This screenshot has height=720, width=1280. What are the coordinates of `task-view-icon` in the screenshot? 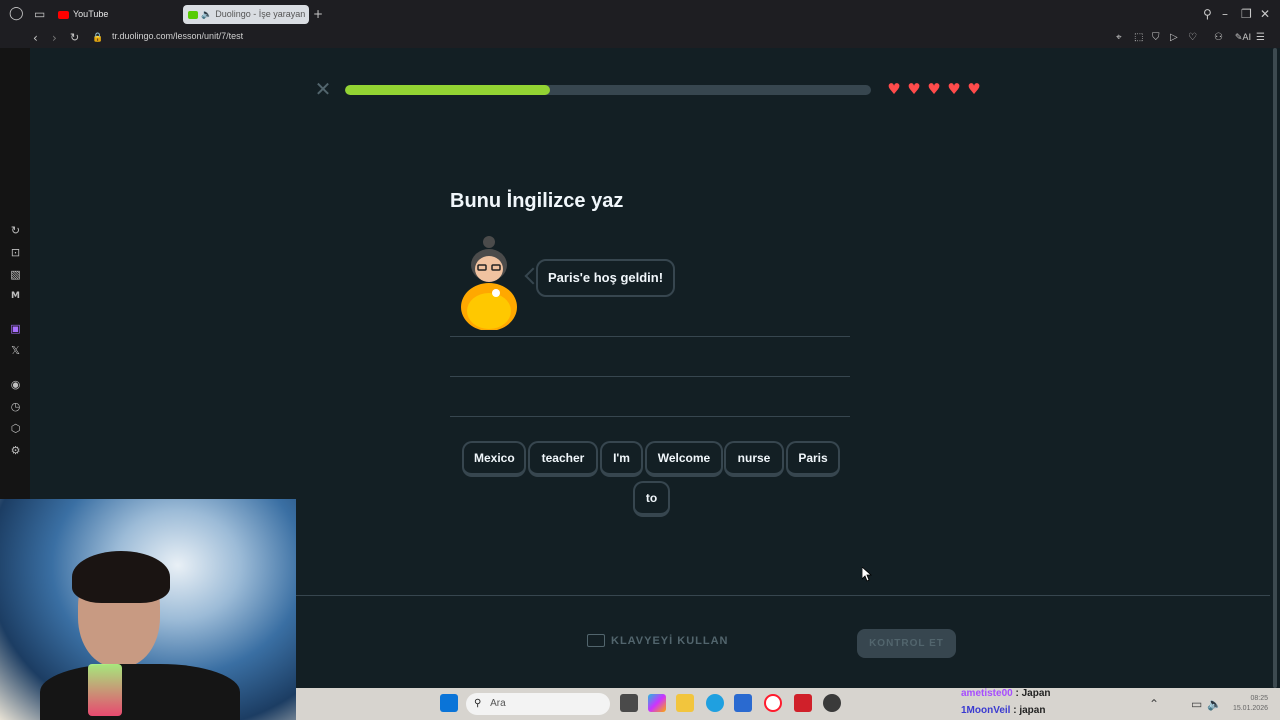 It's located at (629, 703).